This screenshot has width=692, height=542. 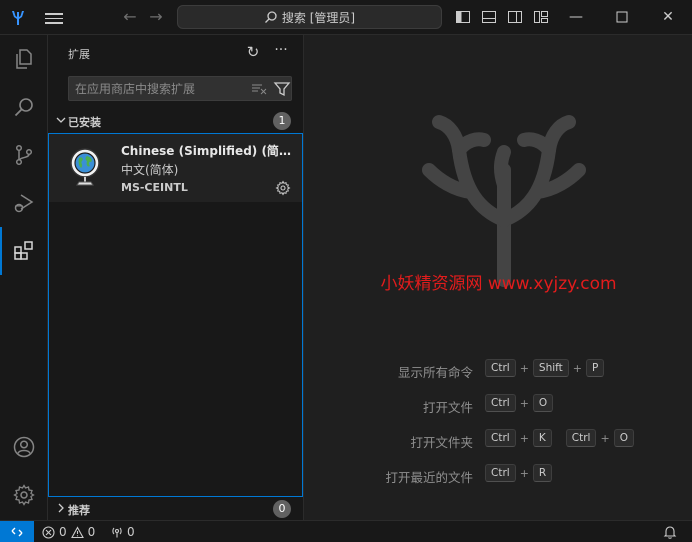 I want to click on activity-manage, so click(x=24, y=495).